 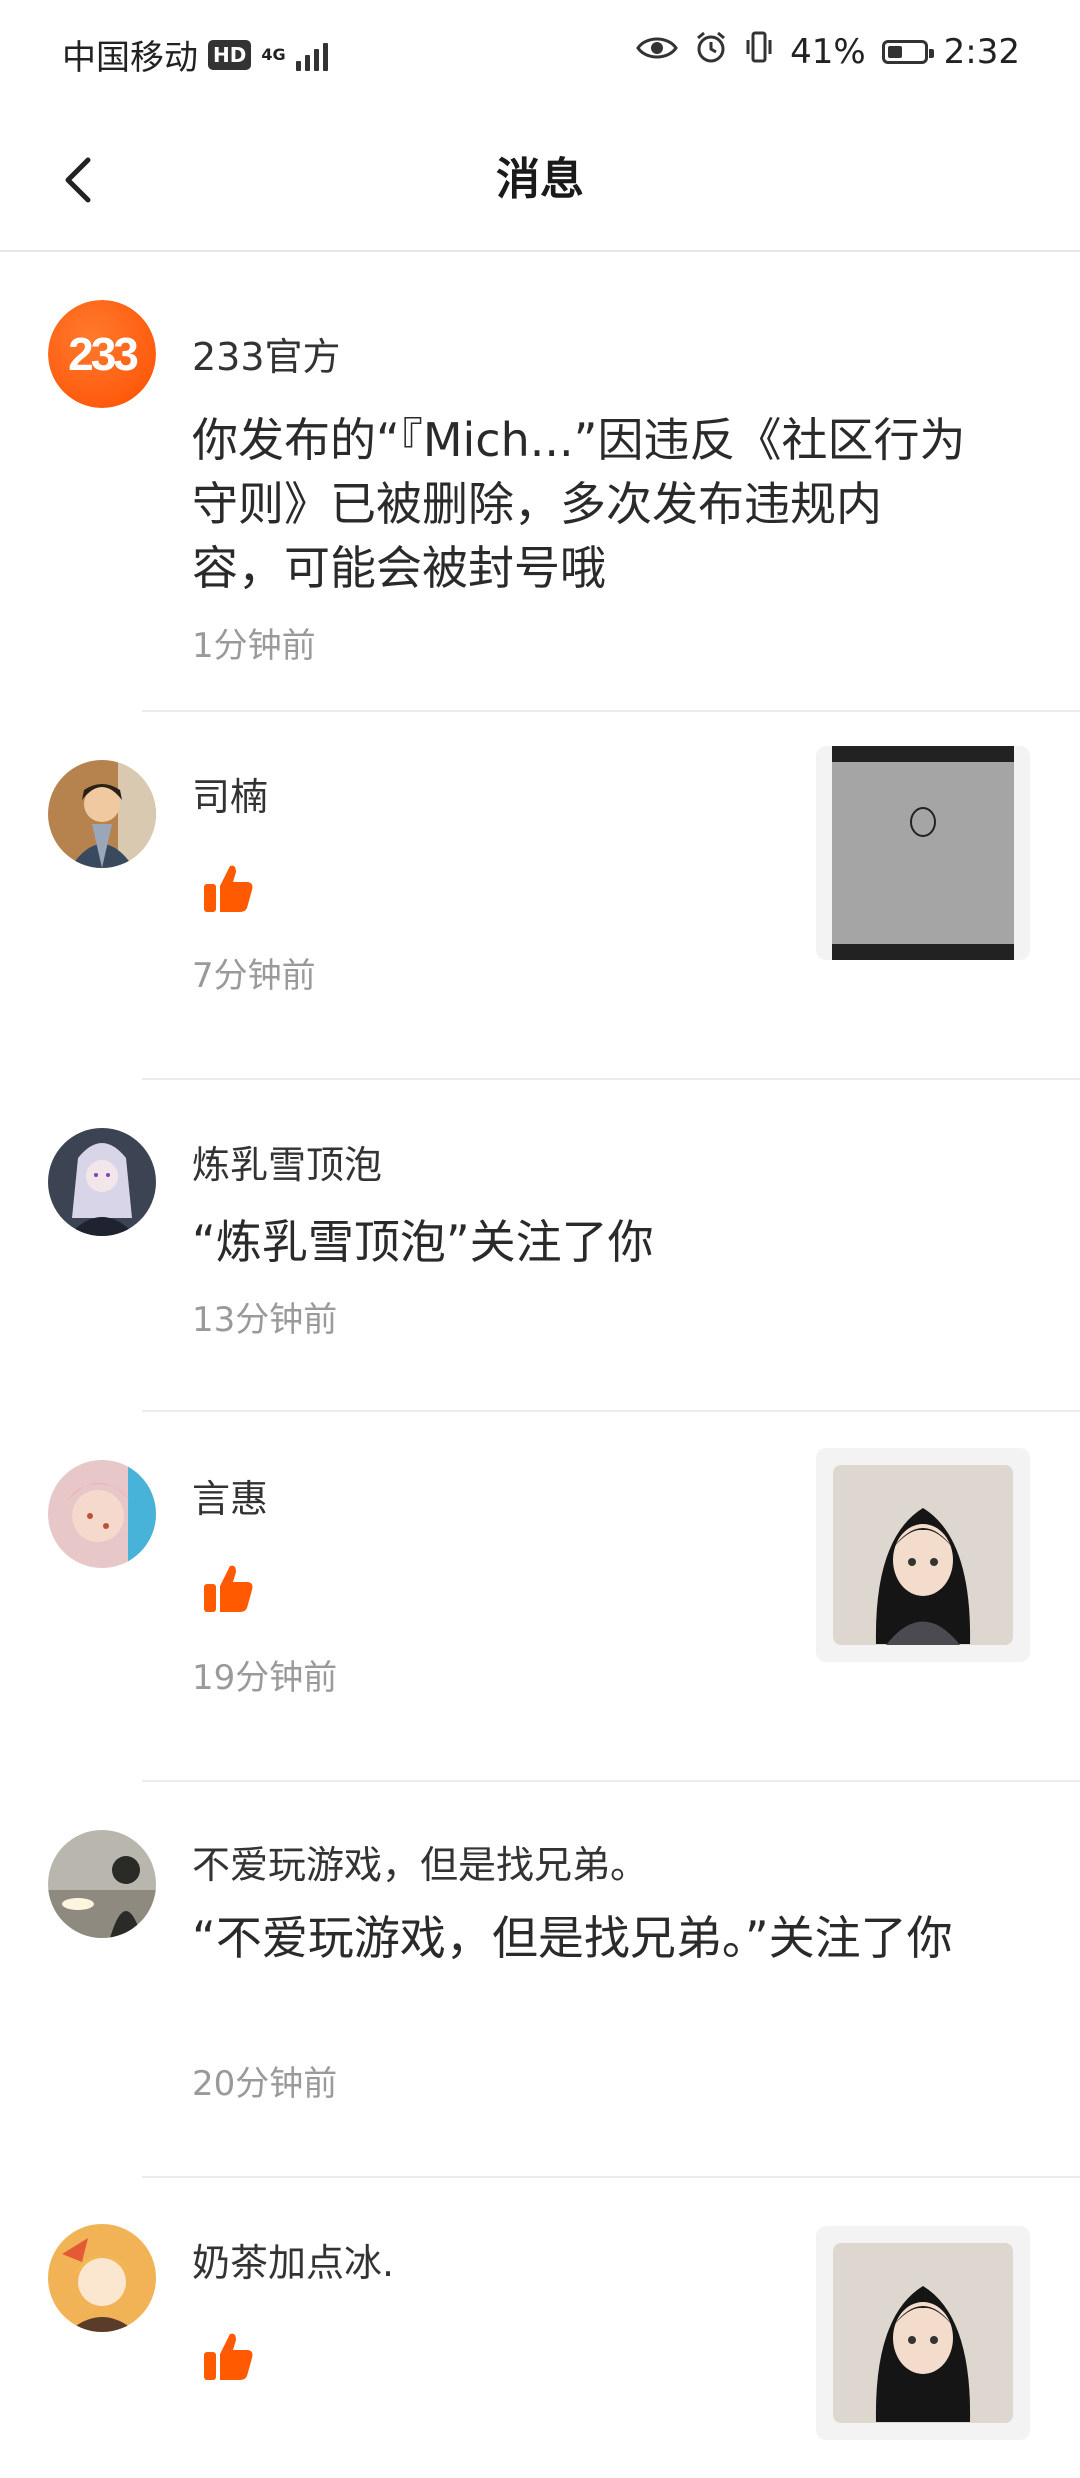 I want to click on eye-icon, so click(x=657, y=52).